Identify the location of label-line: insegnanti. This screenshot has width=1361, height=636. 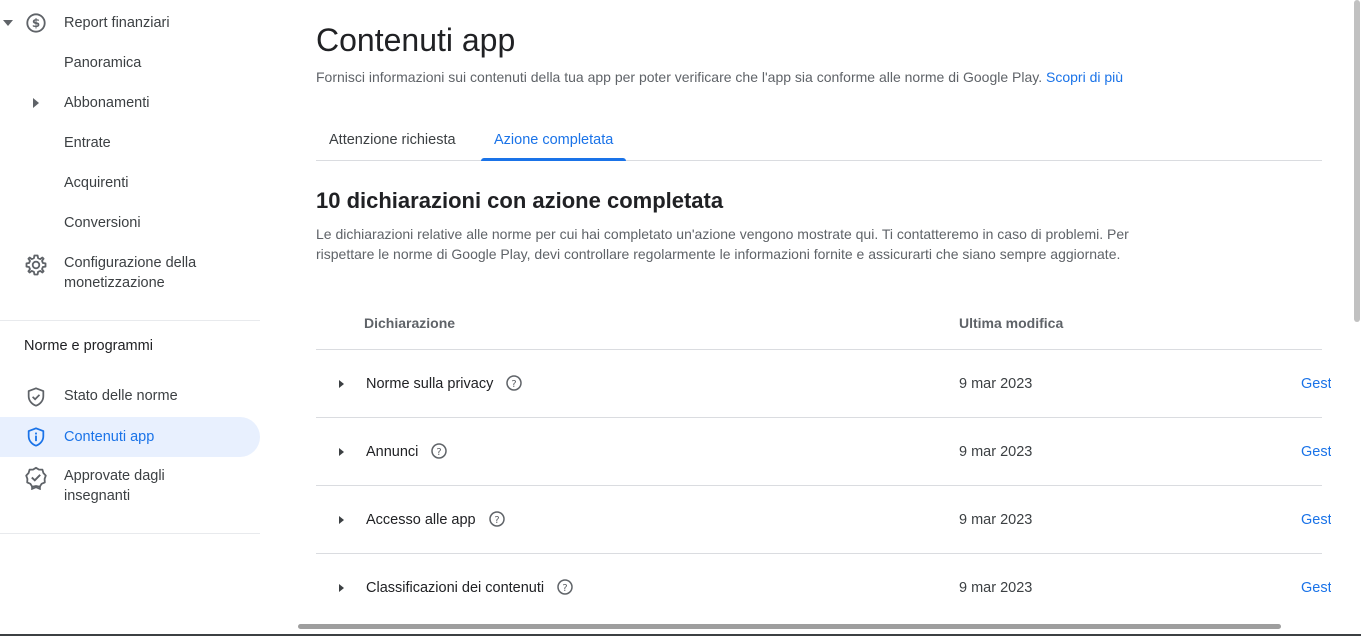
(97, 496).